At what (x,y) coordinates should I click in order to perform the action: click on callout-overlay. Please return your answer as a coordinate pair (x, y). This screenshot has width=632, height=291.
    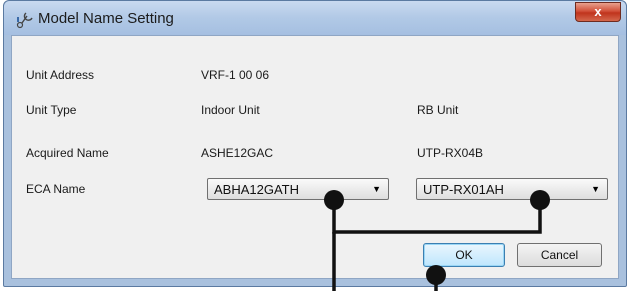
    Looking at the image, I should click on (437, 240).